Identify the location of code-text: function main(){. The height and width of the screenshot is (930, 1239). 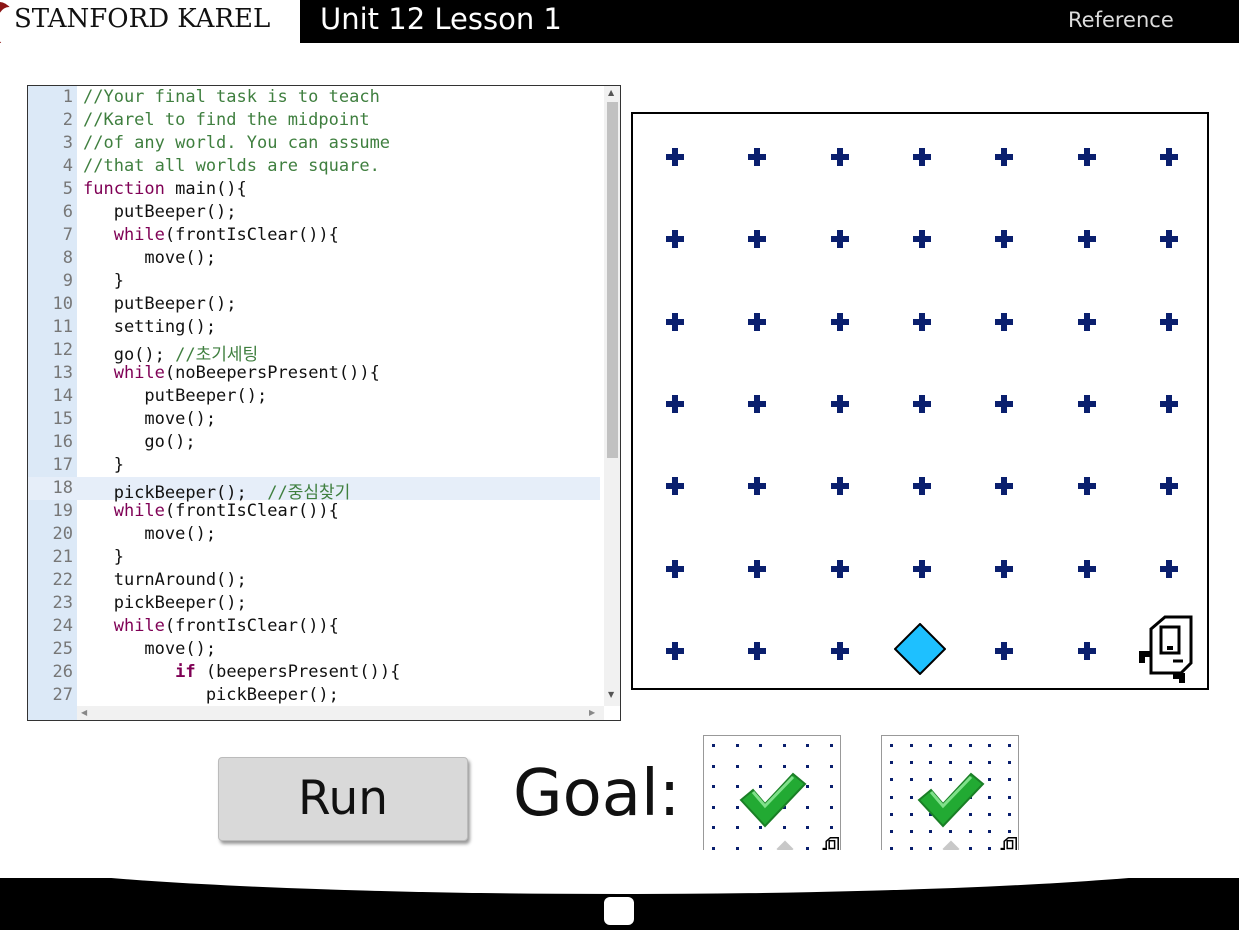
(165, 189).